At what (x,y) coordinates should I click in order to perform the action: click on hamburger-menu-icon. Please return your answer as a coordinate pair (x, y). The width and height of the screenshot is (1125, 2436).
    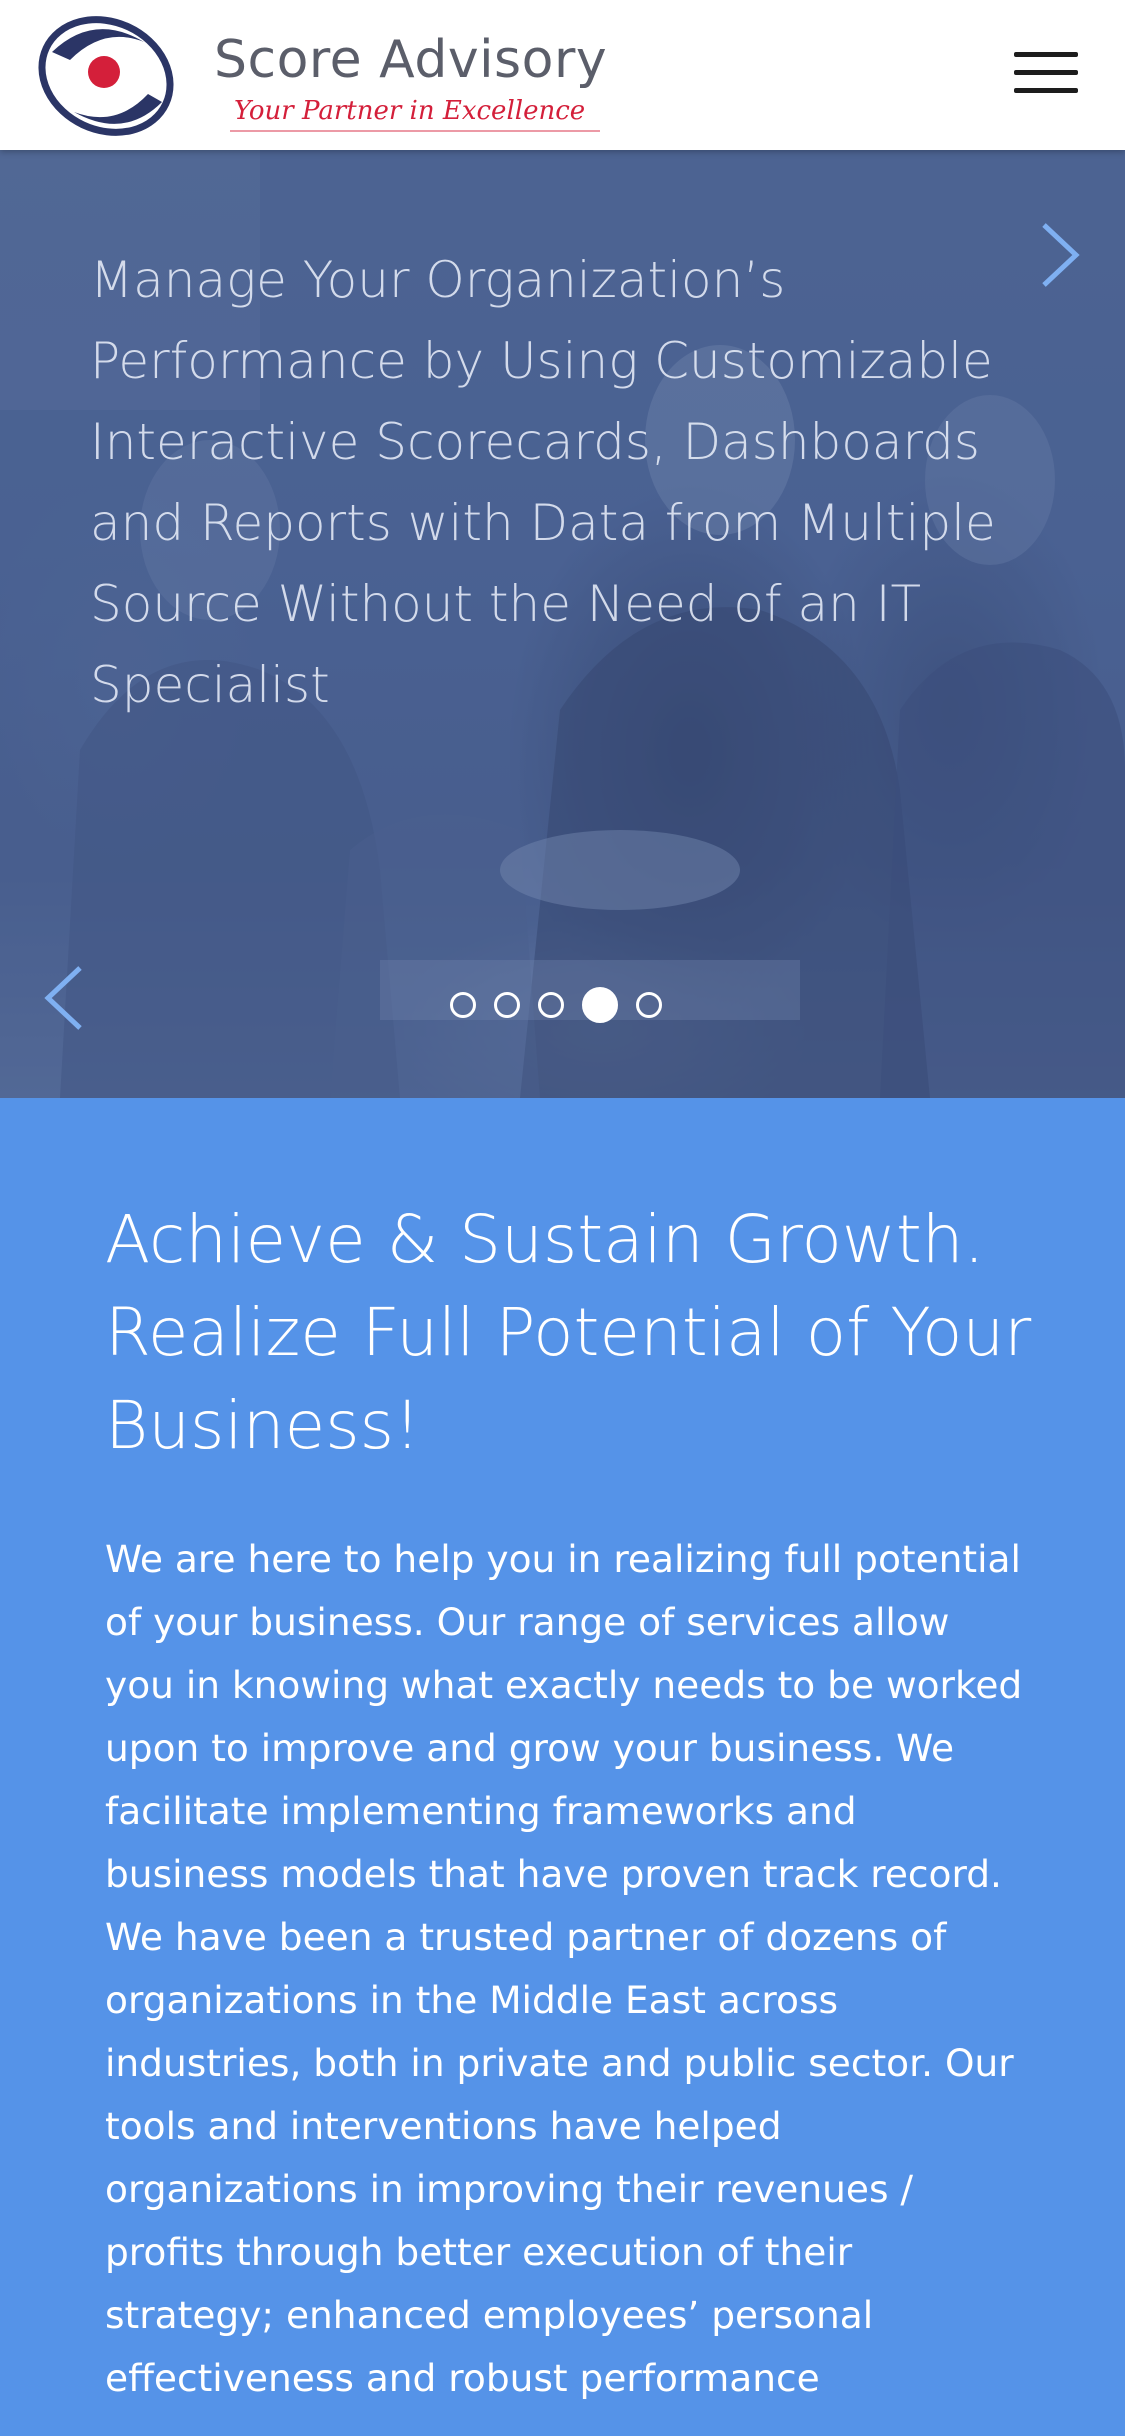
    Looking at the image, I should click on (1047, 74).